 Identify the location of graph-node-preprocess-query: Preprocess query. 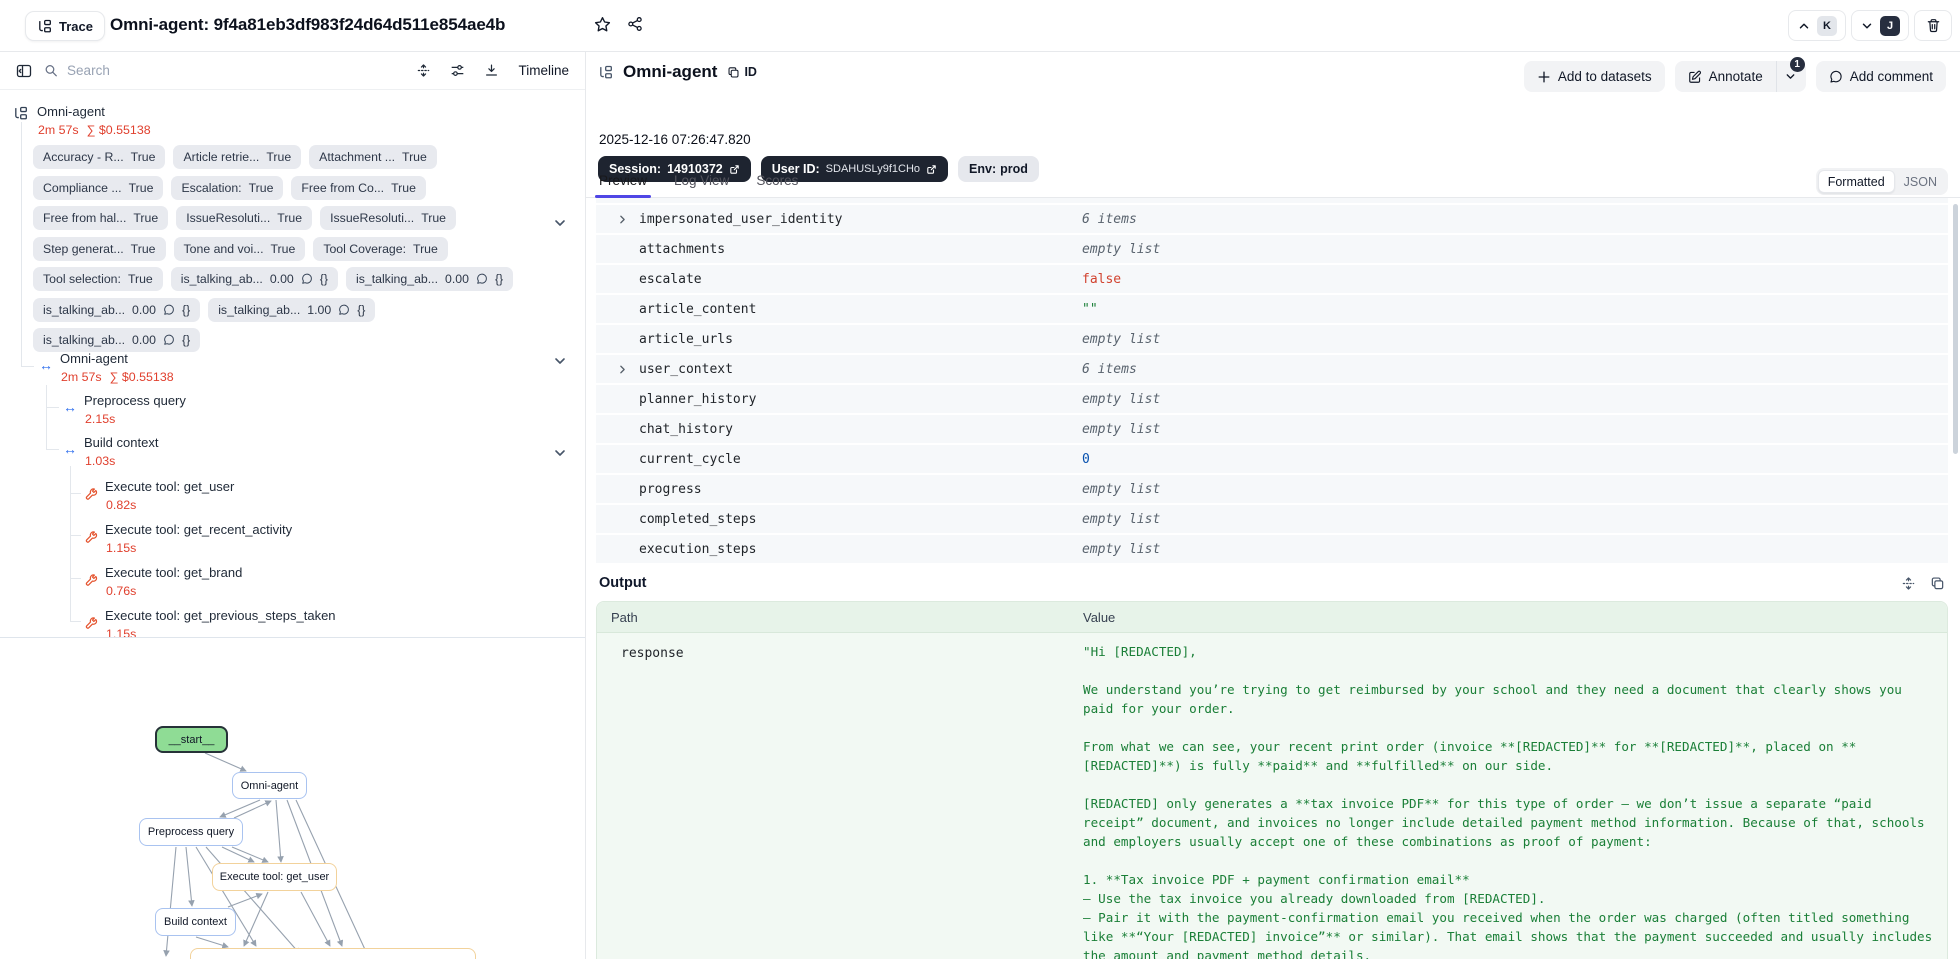
(191, 832).